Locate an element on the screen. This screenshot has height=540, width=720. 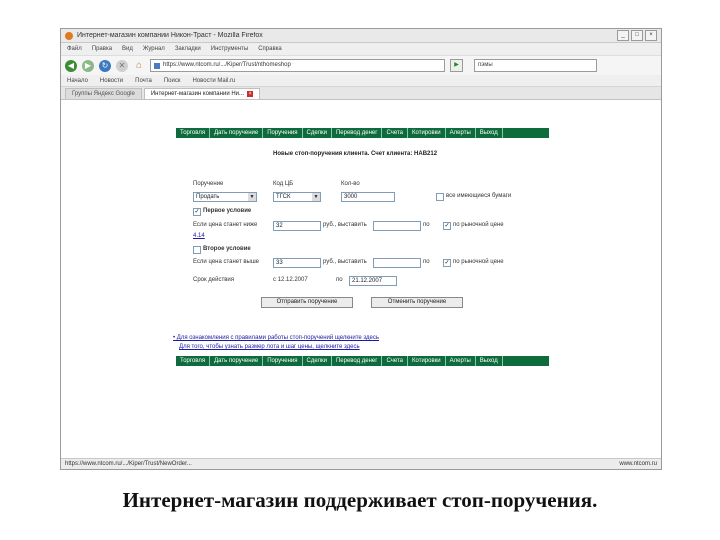
tab-label: Группы Яндекс Google is located at coordinates (103, 94).